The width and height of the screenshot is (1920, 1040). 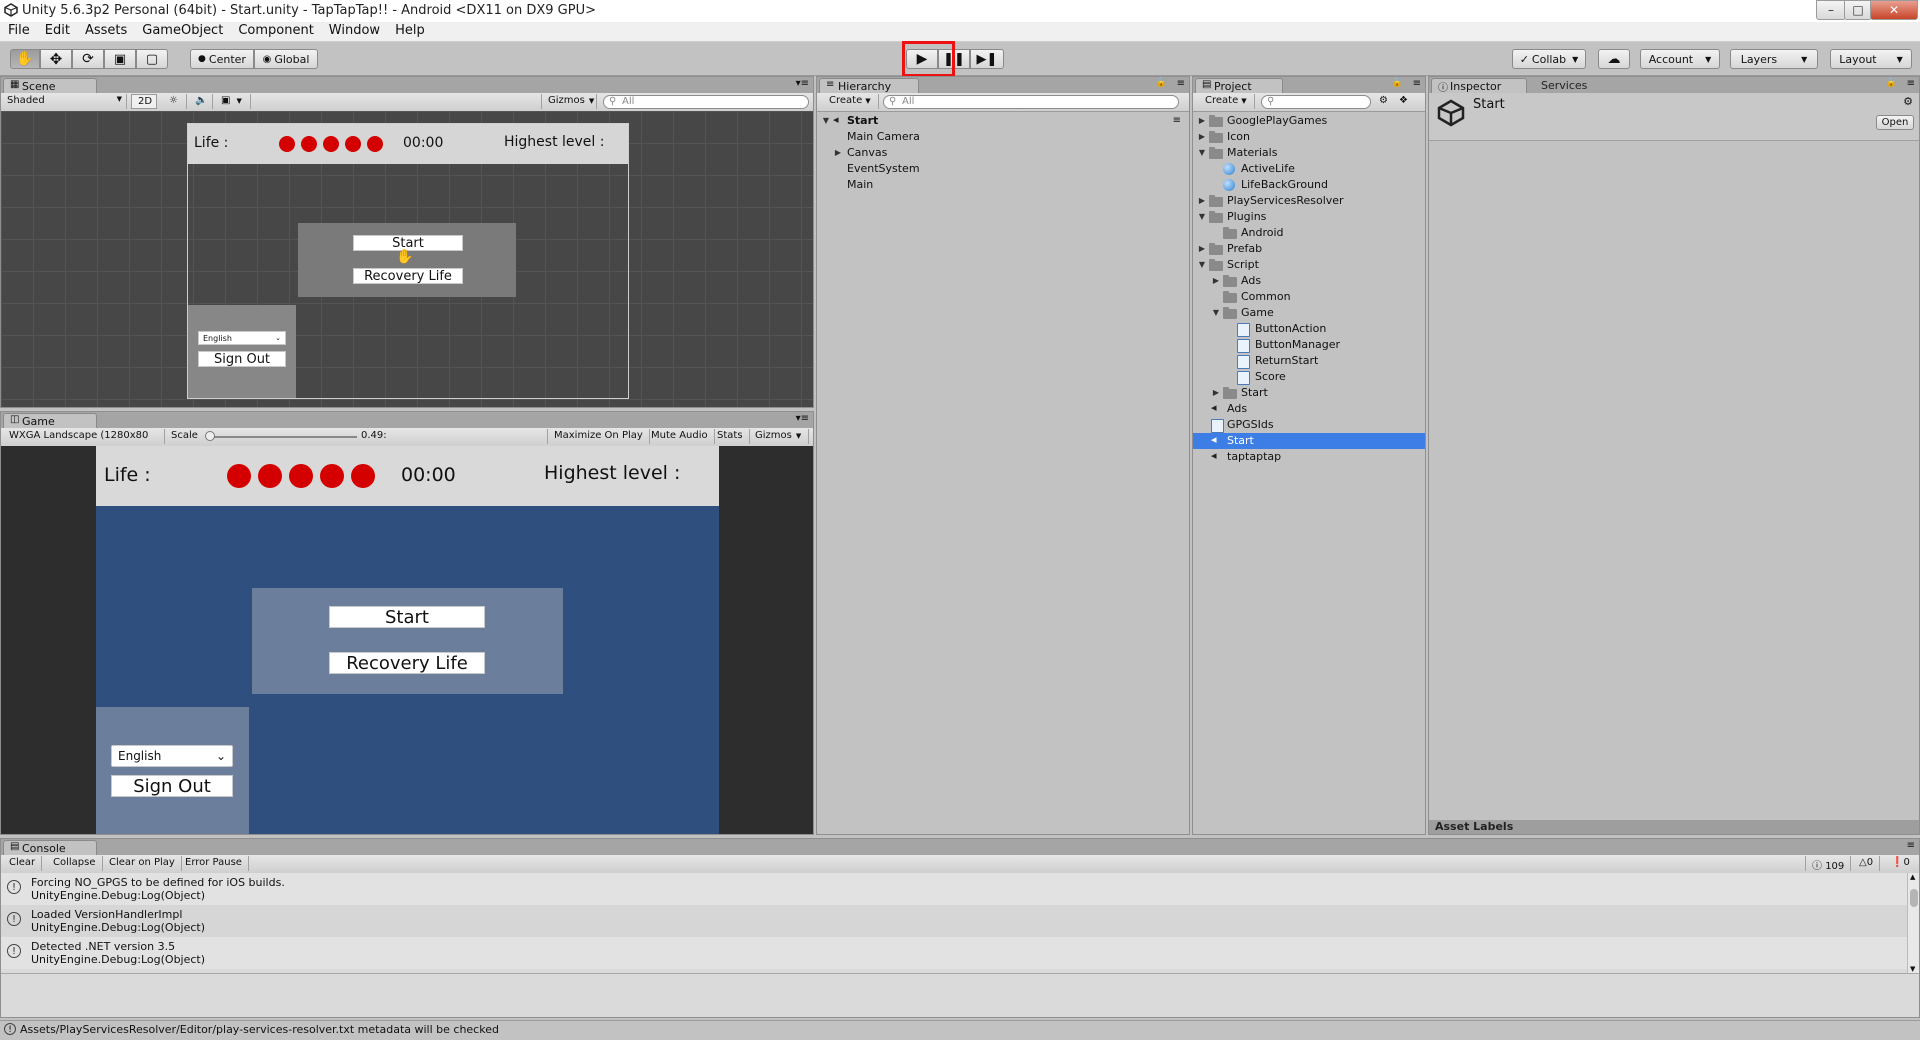 I want to click on scroll-up-icon: ▲, so click(x=1912, y=877).